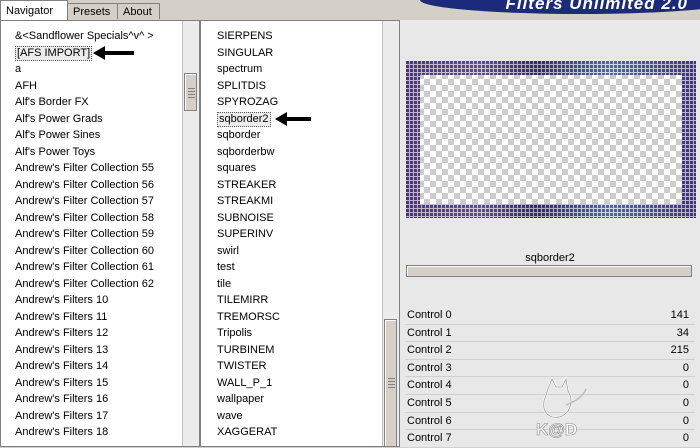  What do you see at coordinates (244, 119) in the screenshot?
I see `filter-item-label: sqborder2` at bounding box center [244, 119].